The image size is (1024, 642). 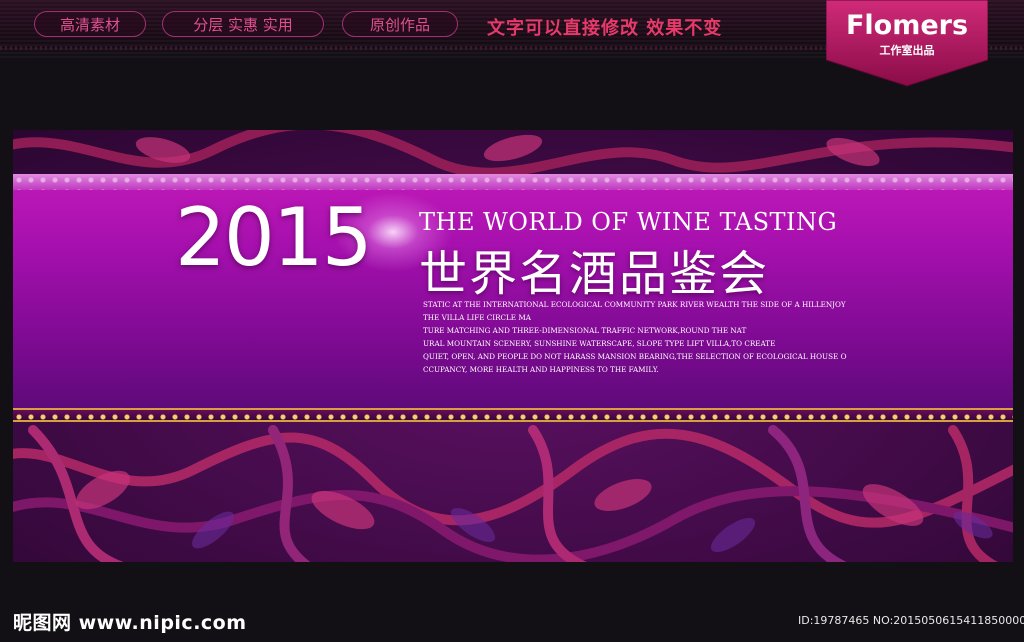 What do you see at coordinates (628, 222) in the screenshot?
I see `title-english: THE WORLD OF WINE TASTING` at bounding box center [628, 222].